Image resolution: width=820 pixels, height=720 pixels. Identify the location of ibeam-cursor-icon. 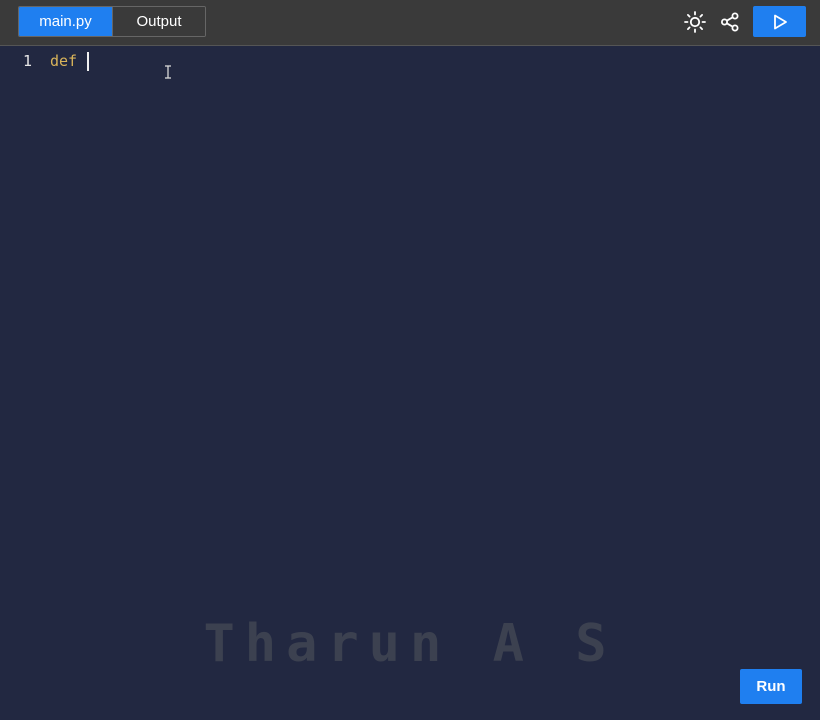
(168, 72).